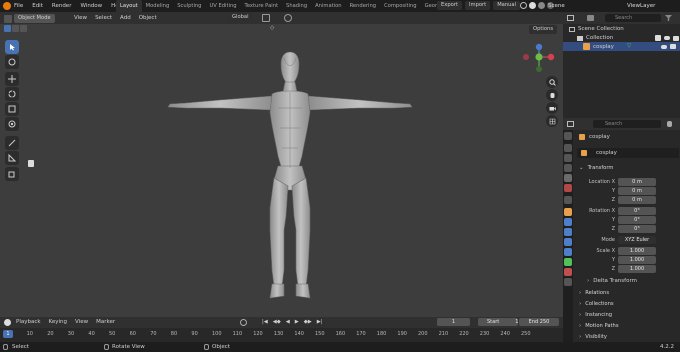  What do you see at coordinates (637, 191) in the screenshot?
I see `location-y-field: 0 m` at bounding box center [637, 191].